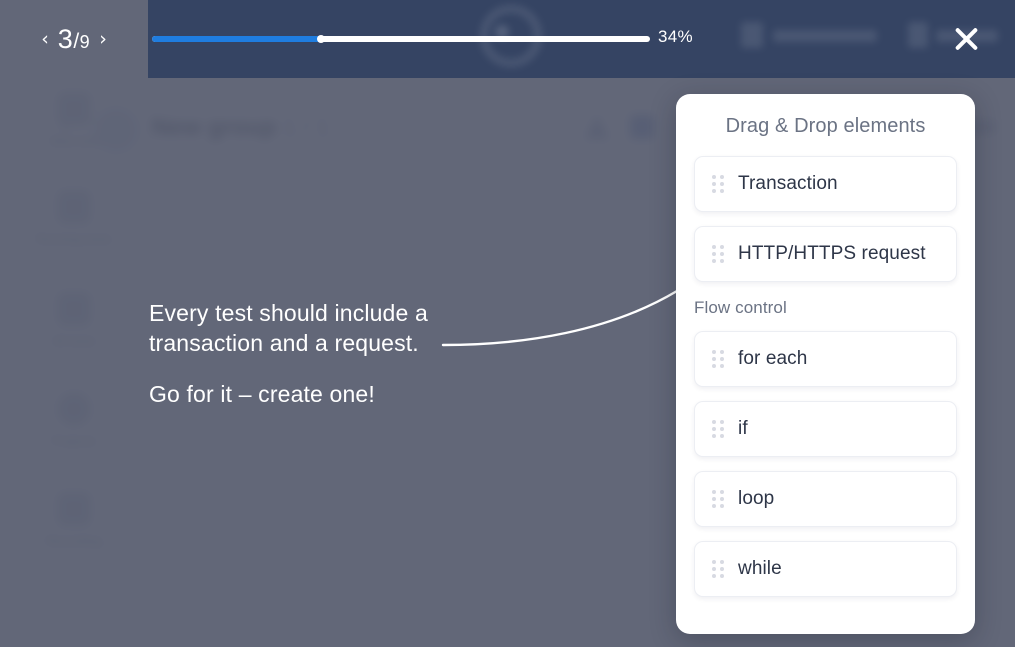 The height and width of the screenshot is (647, 1015). What do you see at coordinates (788, 183) in the screenshot?
I see `list-item-label: Transaction` at bounding box center [788, 183].